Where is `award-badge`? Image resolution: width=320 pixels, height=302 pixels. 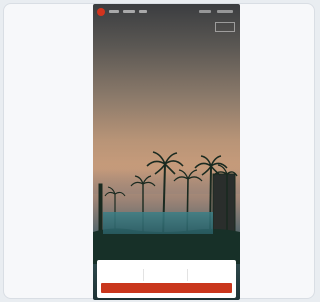 award-badge is located at coordinates (225, 27).